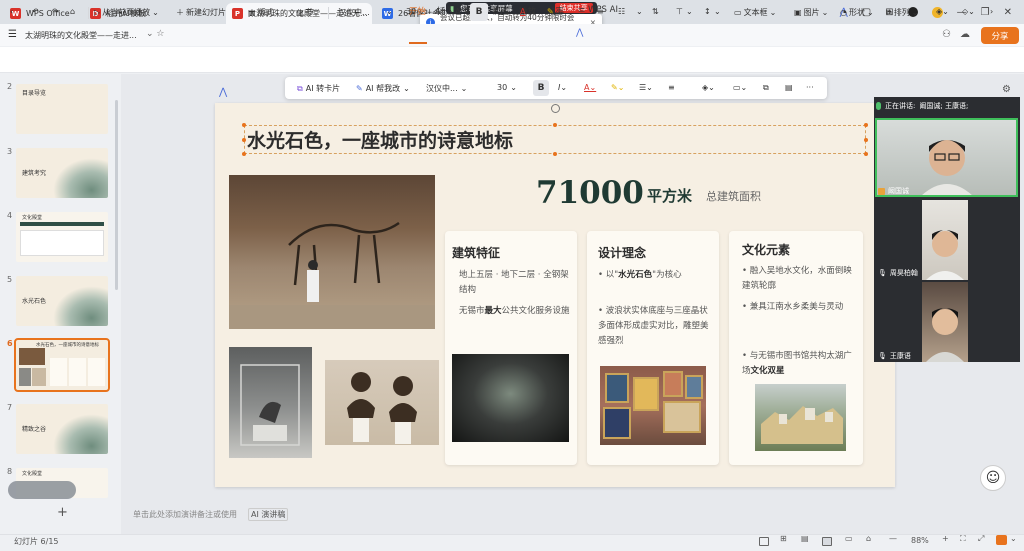 The height and width of the screenshot is (551, 1024). Describe the element at coordinates (11, 11) in the screenshot. I see `collapse-icon: ‹` at that location.